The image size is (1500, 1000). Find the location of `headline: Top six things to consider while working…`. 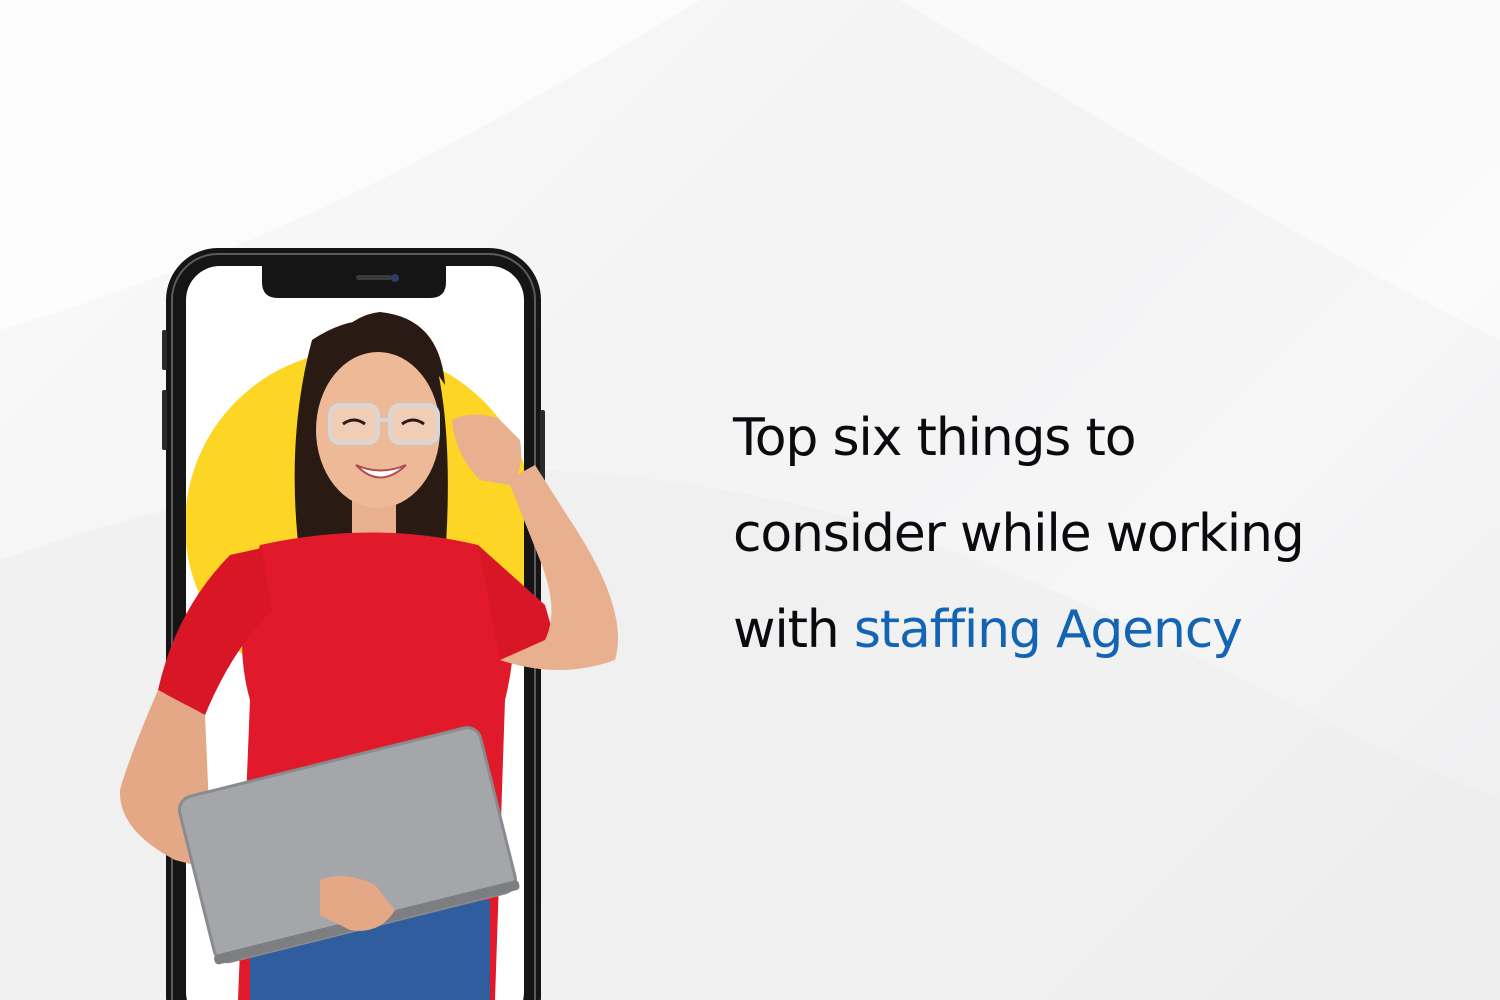

headline: Top six things to consider while working… is located at coordinates (1093, 534).